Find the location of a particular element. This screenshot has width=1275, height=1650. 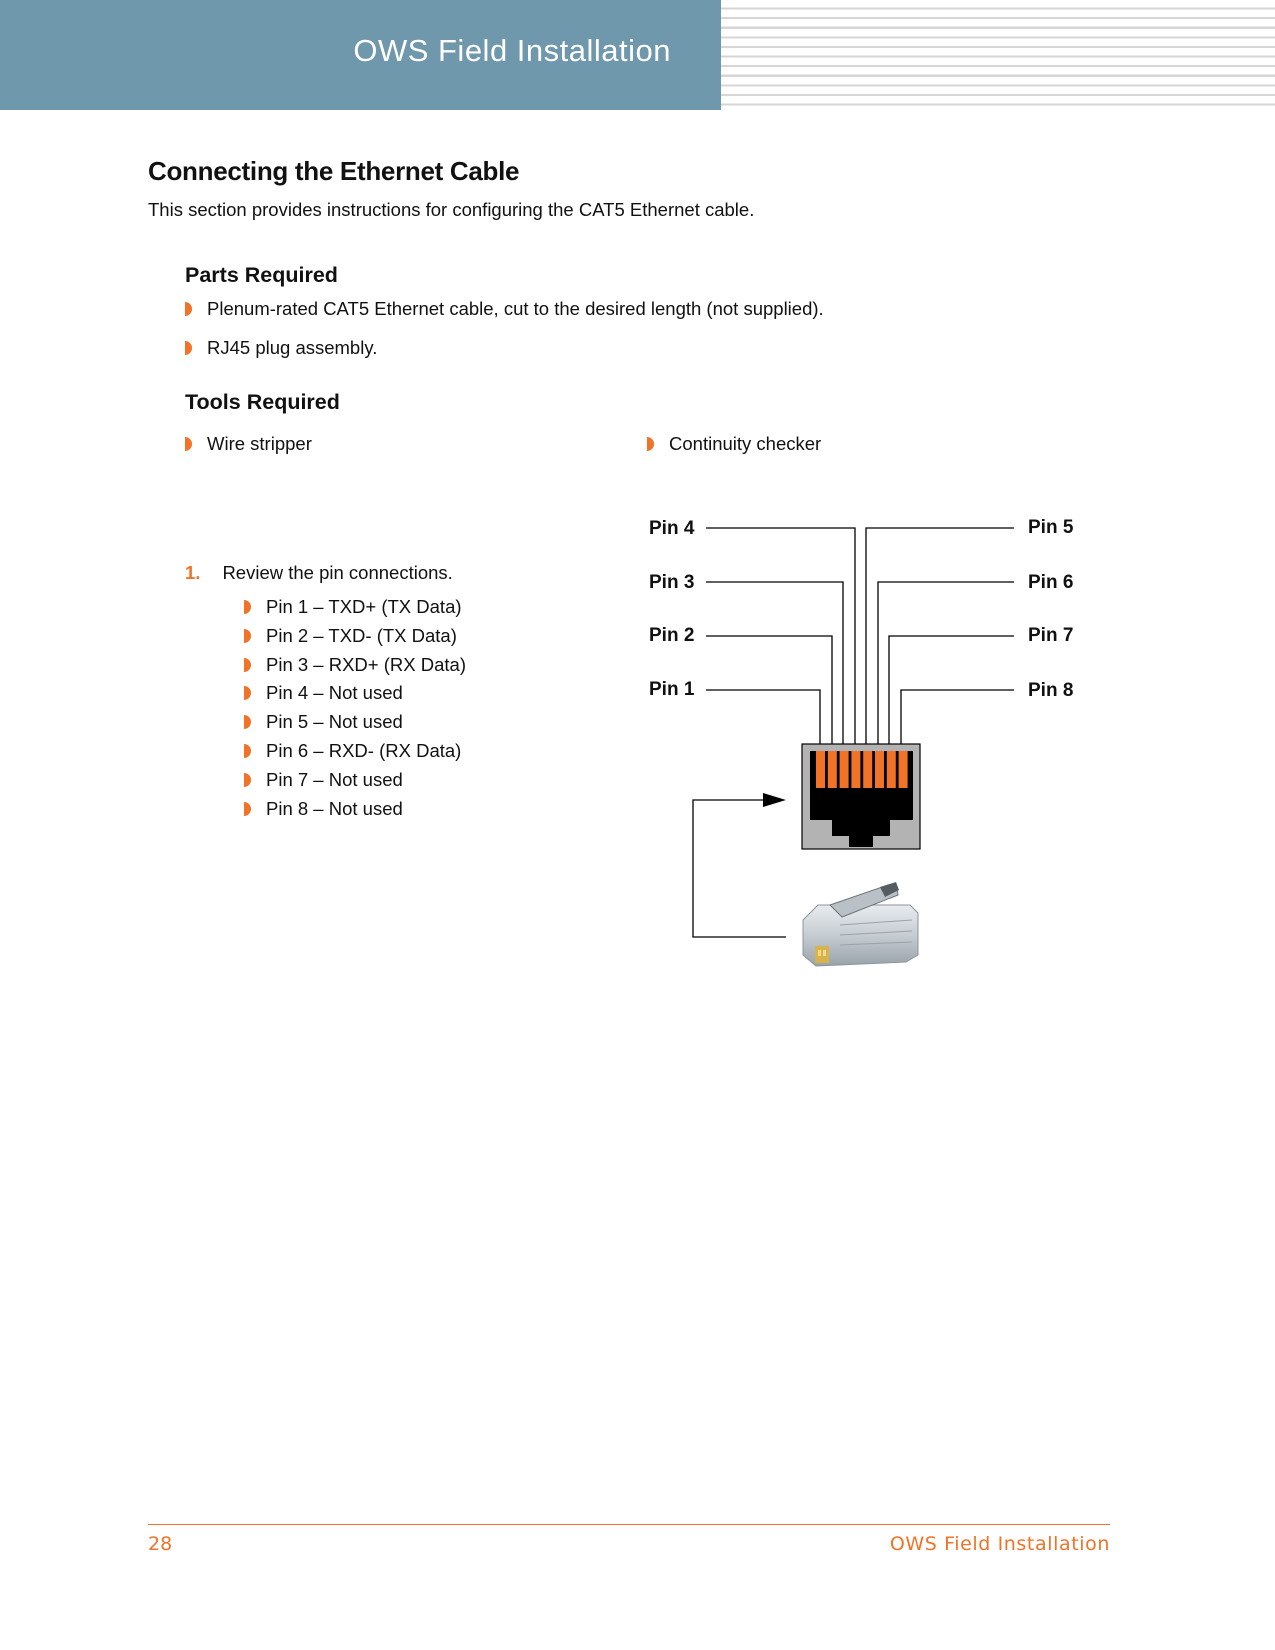

pin-6-line is located at coordinates (945, 663).